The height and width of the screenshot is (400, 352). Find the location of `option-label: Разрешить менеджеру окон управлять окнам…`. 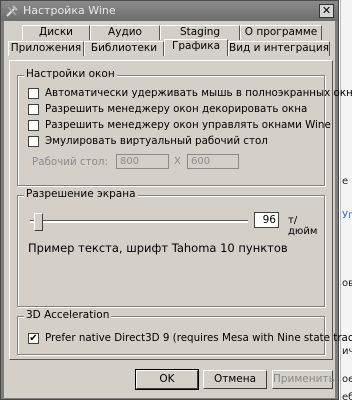

option-label: Разрешить менеджеру окон управлять окнам… is located at coordinates (188, 125).